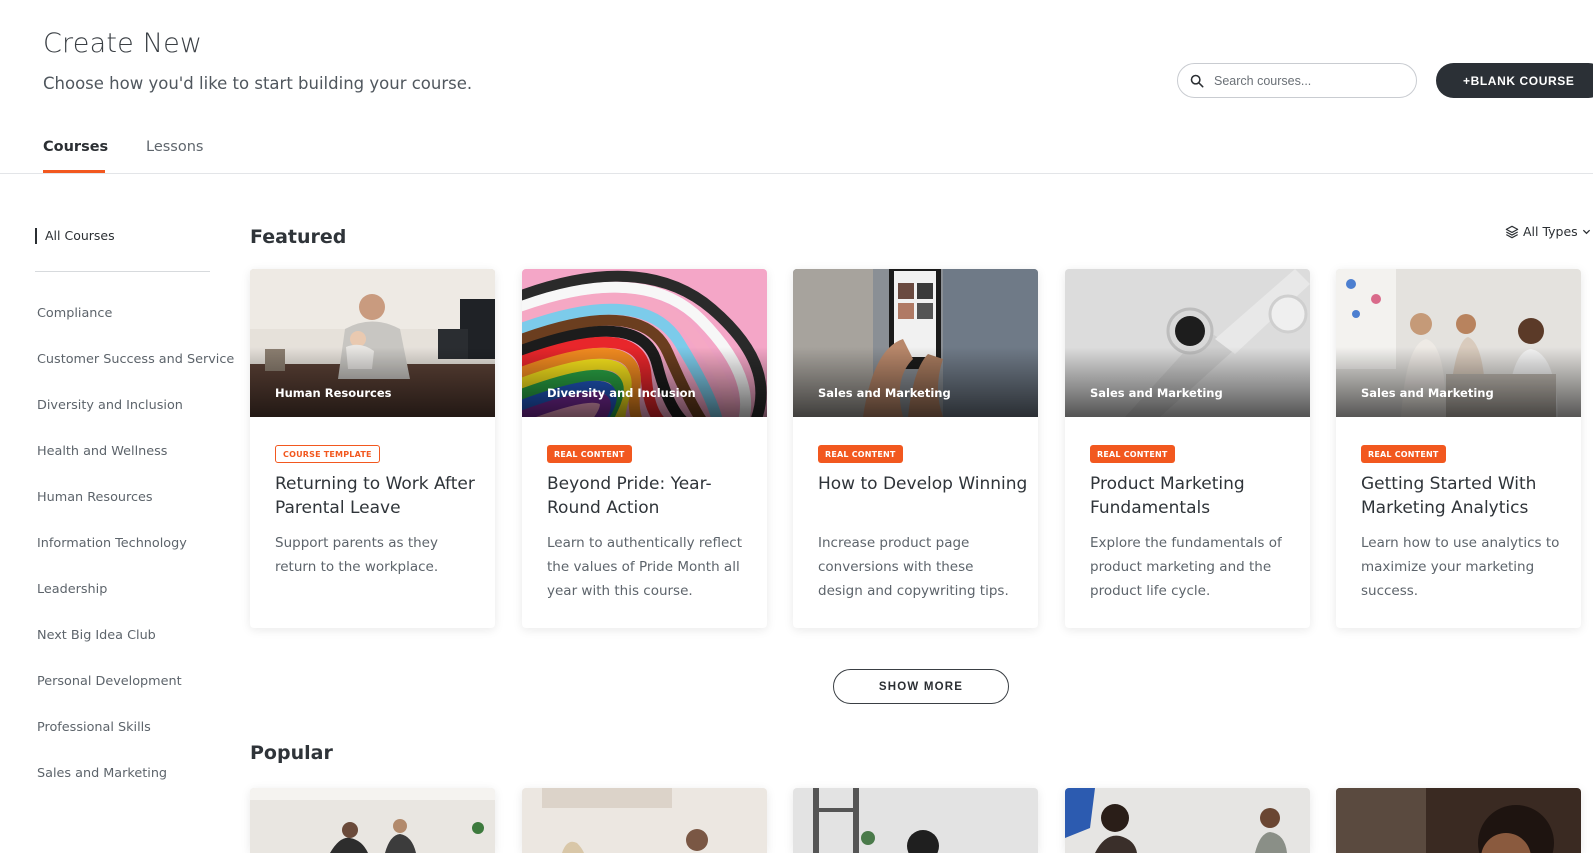  I want to click on course-template-badge: COURSE TEMPLATE, so click(327, 454).